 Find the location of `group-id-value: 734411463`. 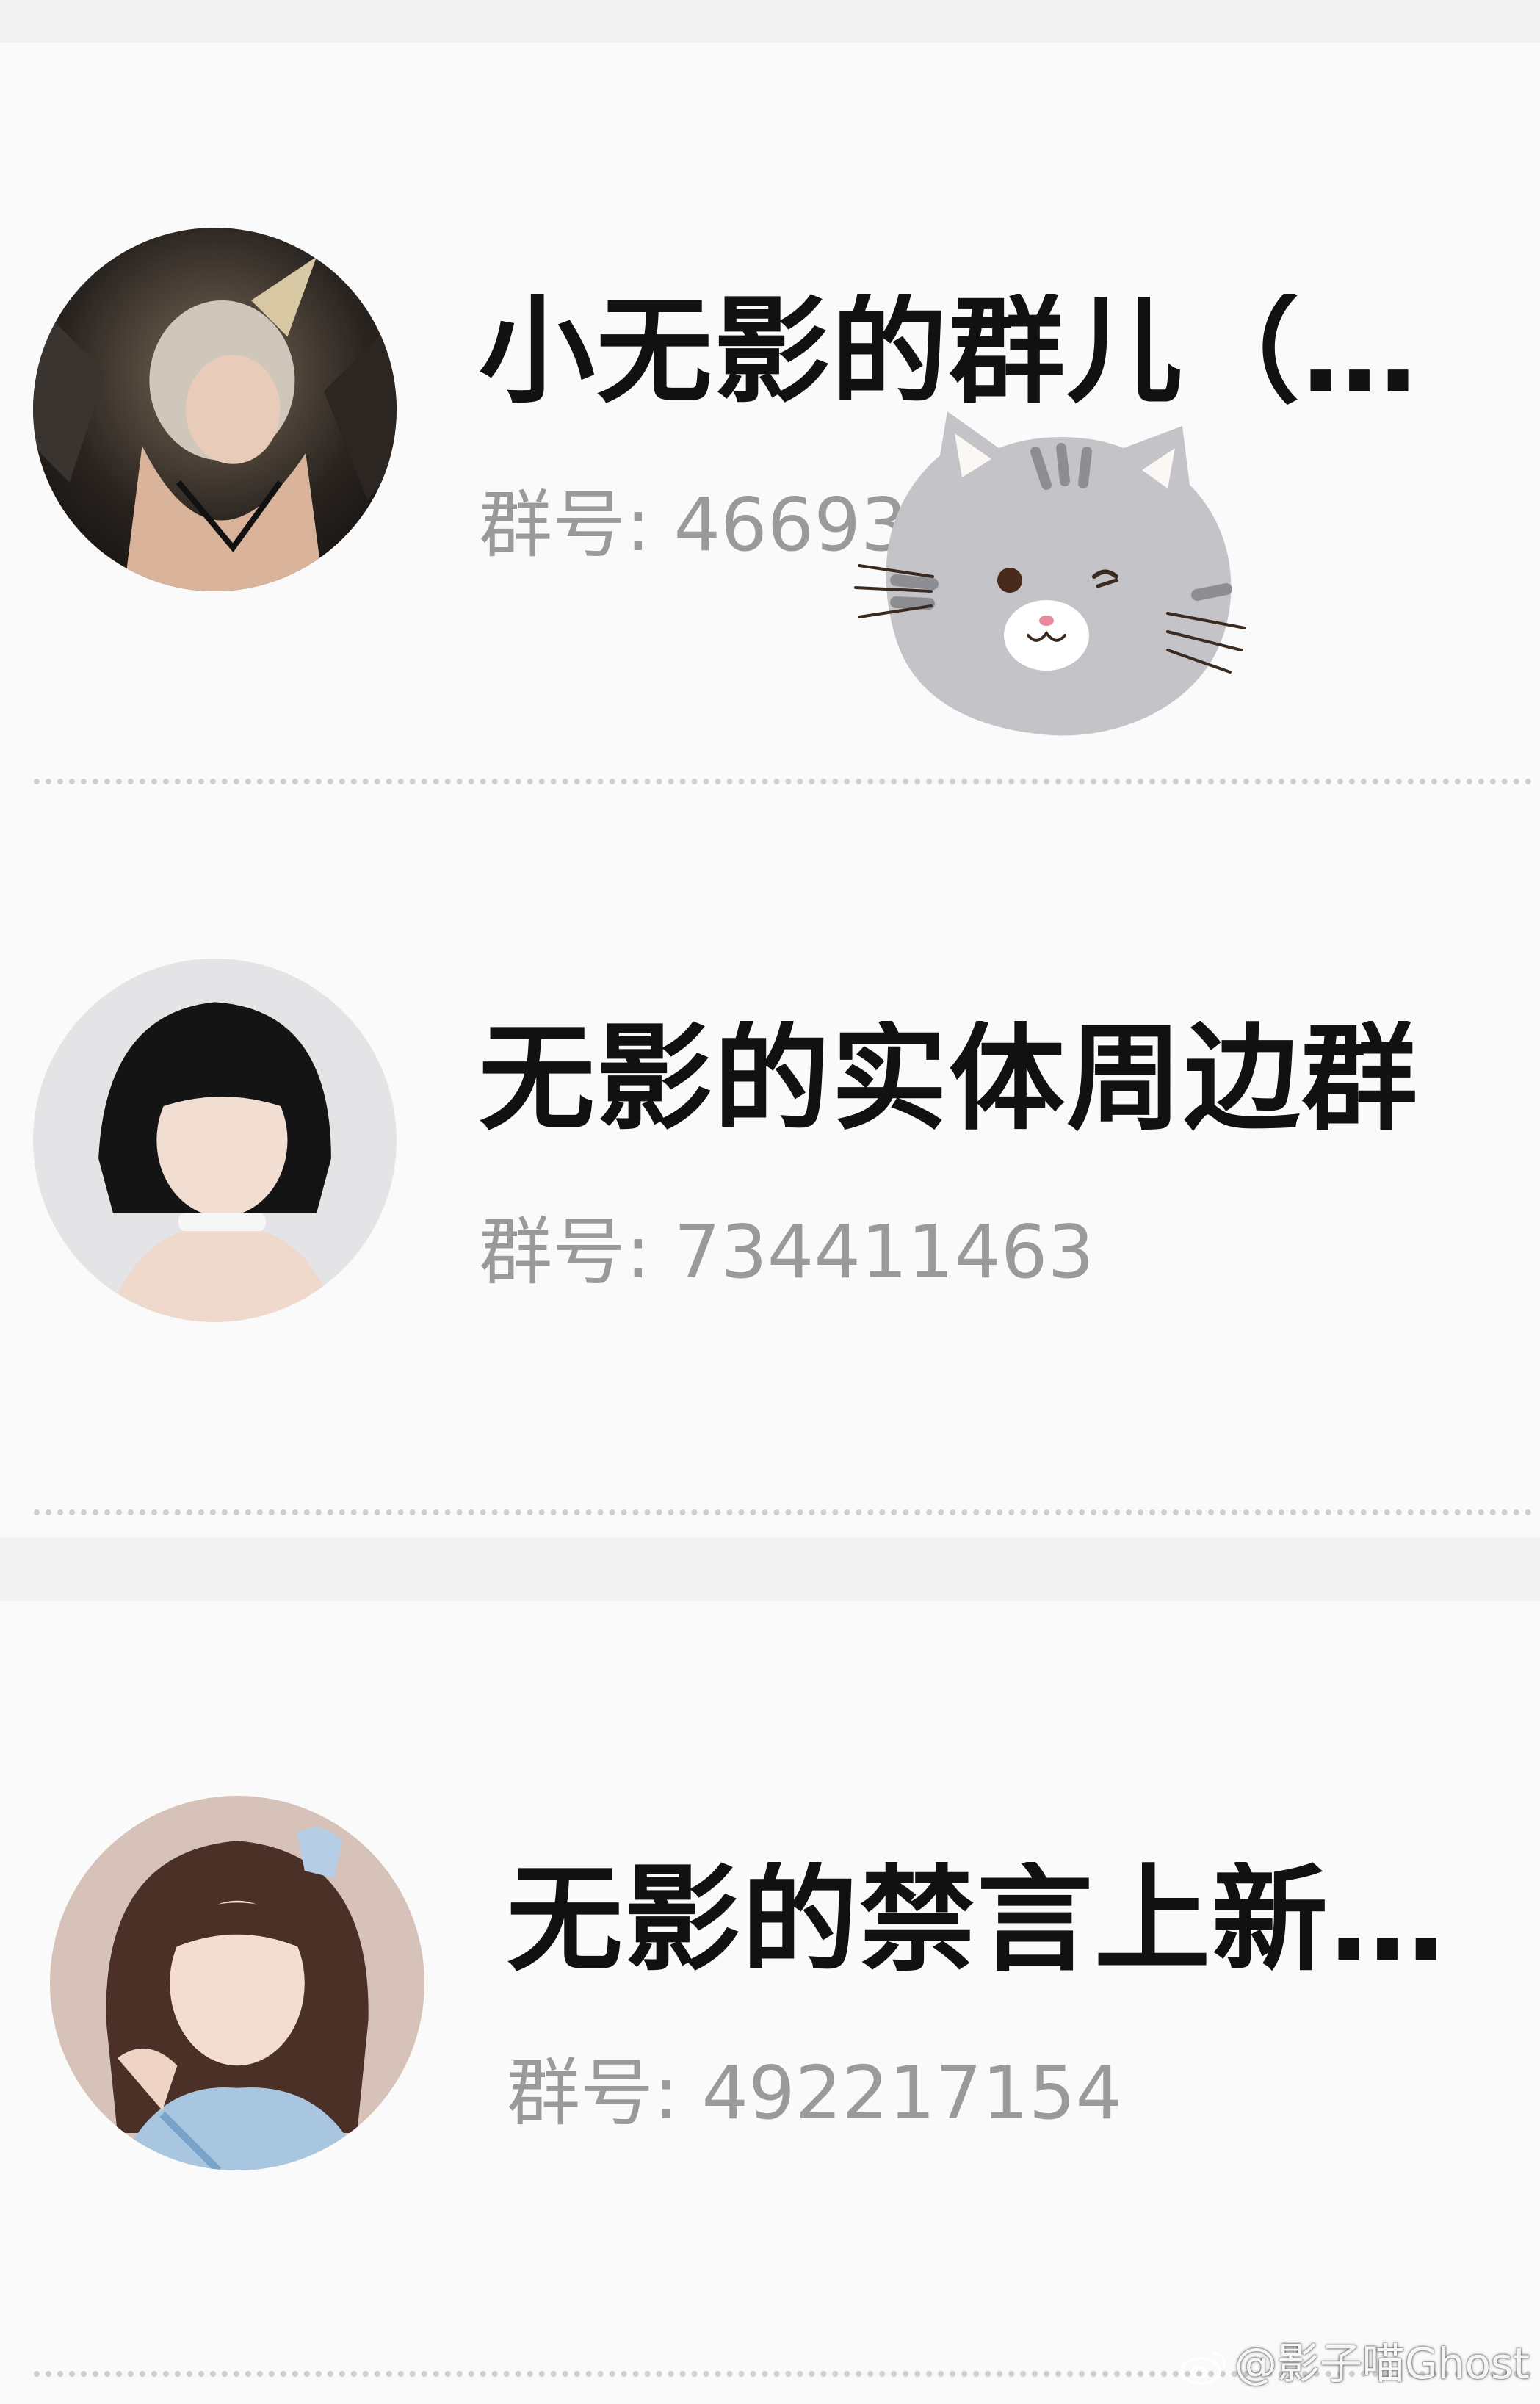

group-id-value: 734411463 is located at coordinates (884, 1252).